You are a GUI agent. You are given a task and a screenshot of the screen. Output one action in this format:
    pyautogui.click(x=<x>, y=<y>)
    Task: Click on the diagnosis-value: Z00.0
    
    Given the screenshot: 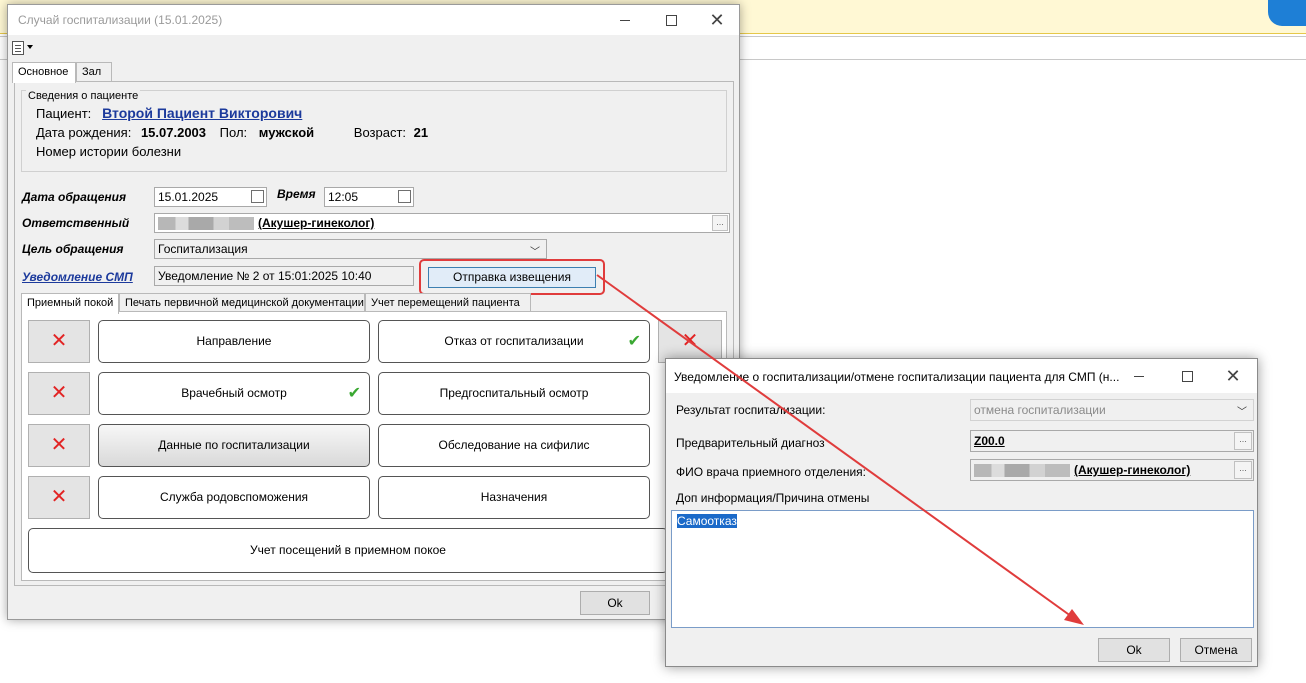 What is the action you would take?
    pyautogui.click(x=989, y=441)
    